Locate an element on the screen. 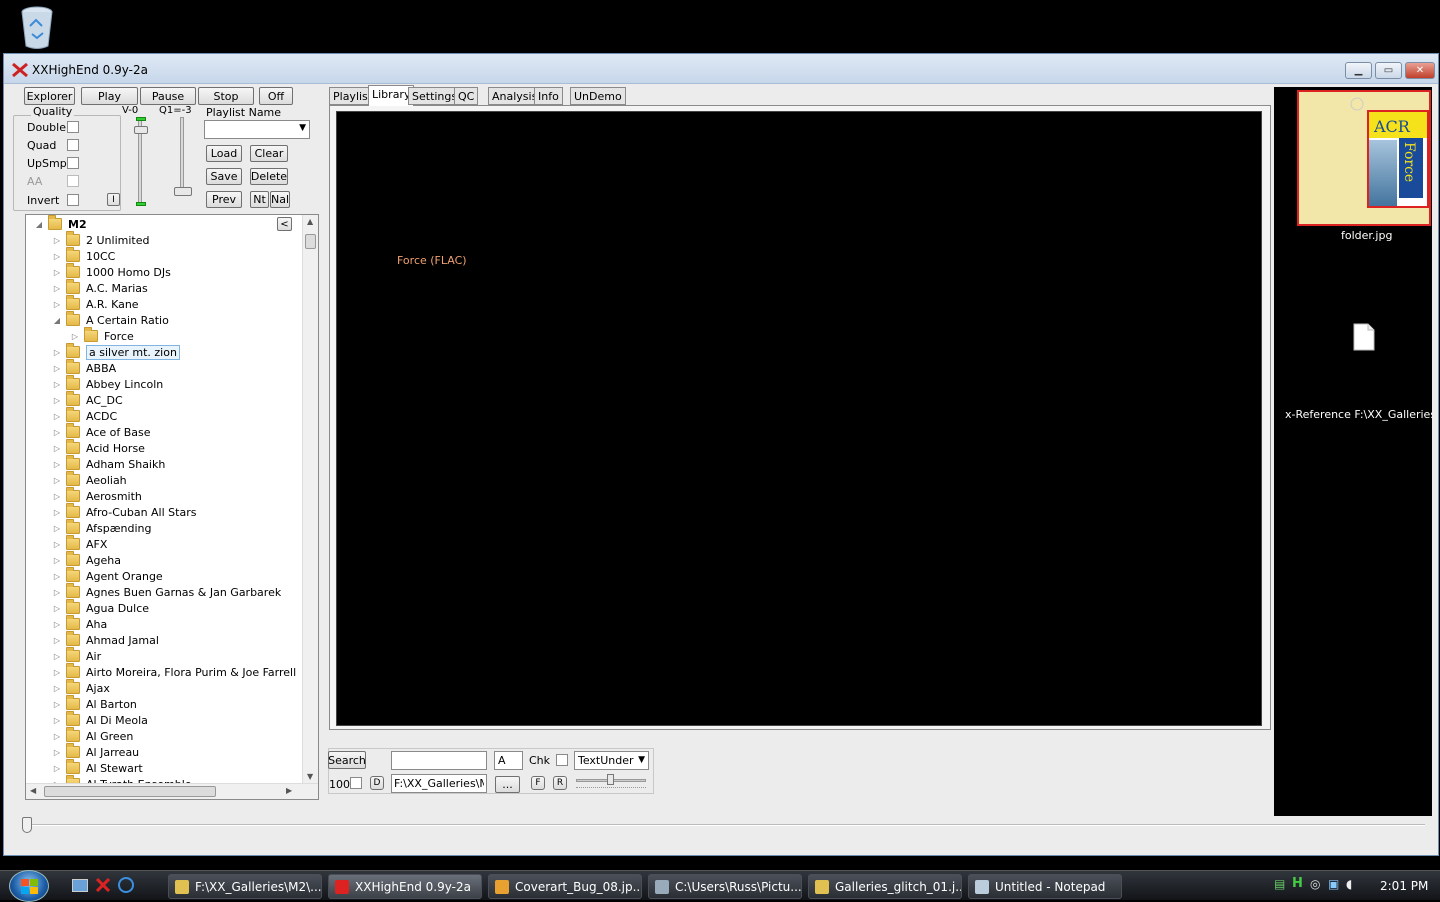 The height and width of the screenshot is (902, 1440). q1-slider-track is located at coordinates (182, 154).